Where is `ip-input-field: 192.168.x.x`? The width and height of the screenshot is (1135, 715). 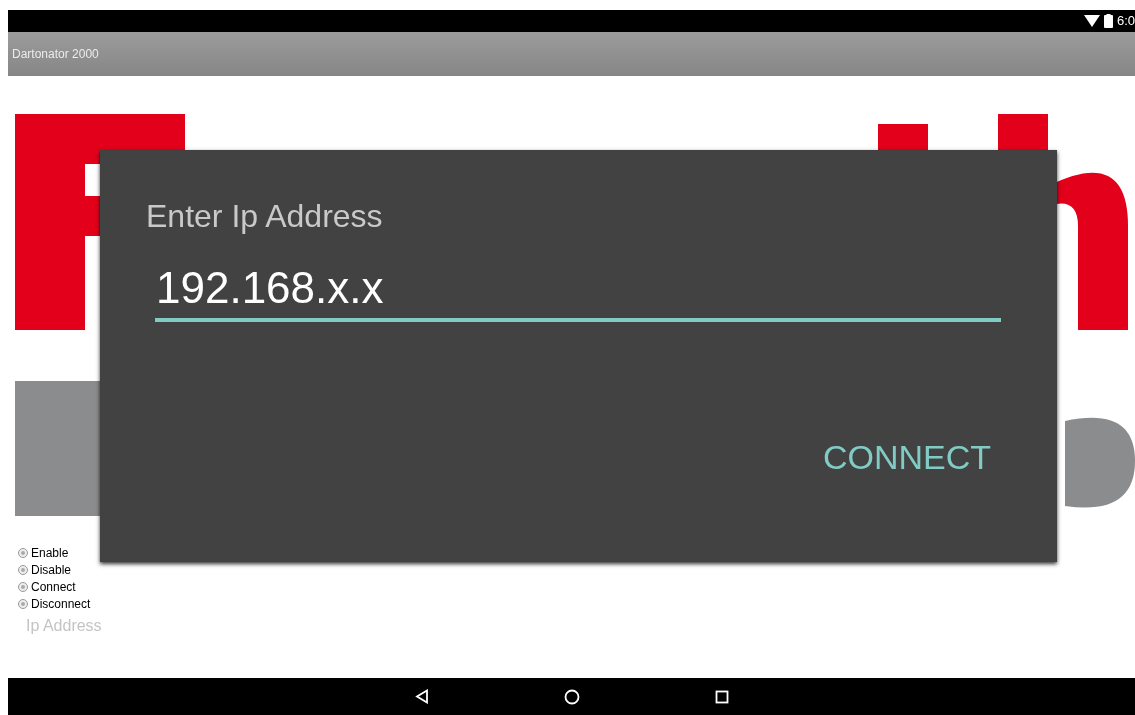 ip-input-field: 192.168.x.x is located at coordinates (578, 294).